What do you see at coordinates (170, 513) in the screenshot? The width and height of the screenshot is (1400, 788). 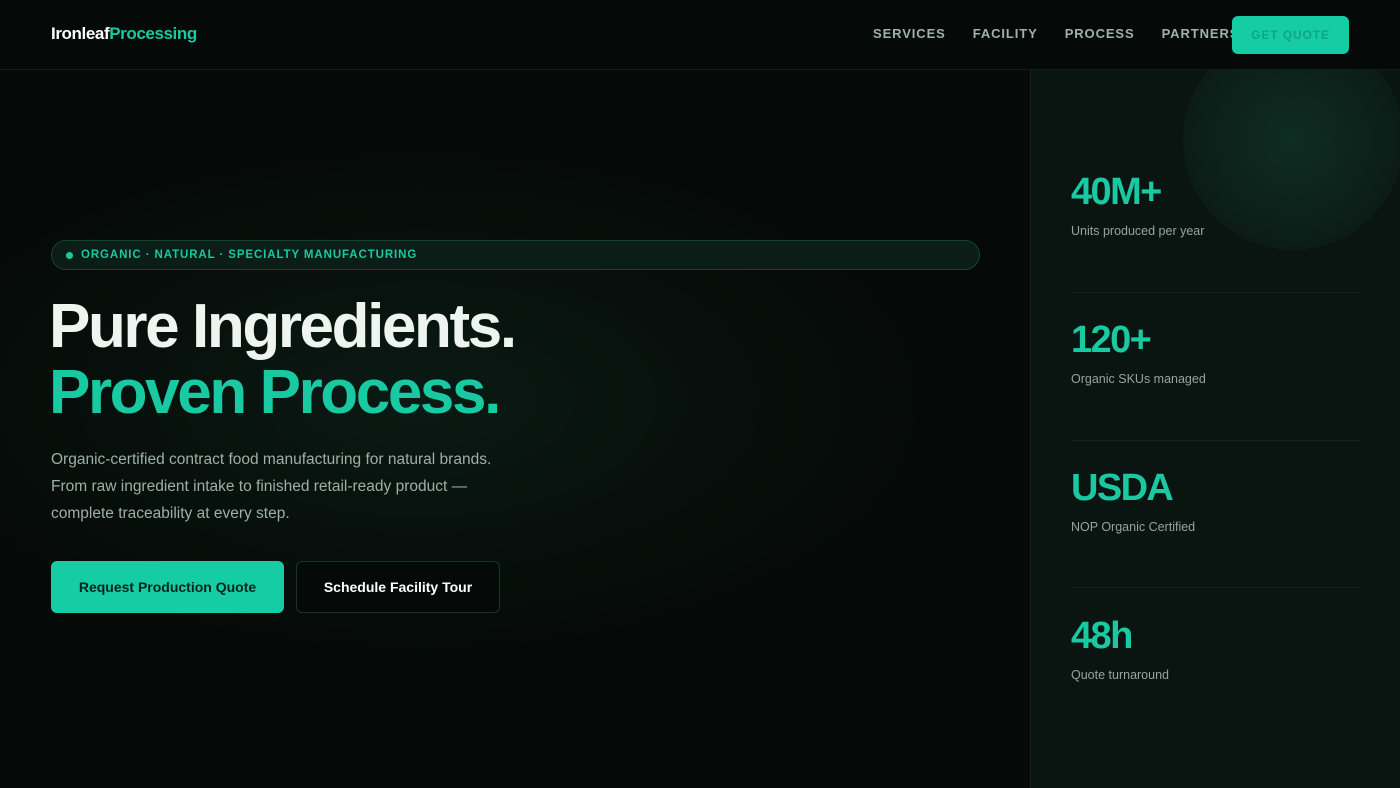 I see `hero-description-line: complete traceability at every step.` at bounding box center [170, 513].